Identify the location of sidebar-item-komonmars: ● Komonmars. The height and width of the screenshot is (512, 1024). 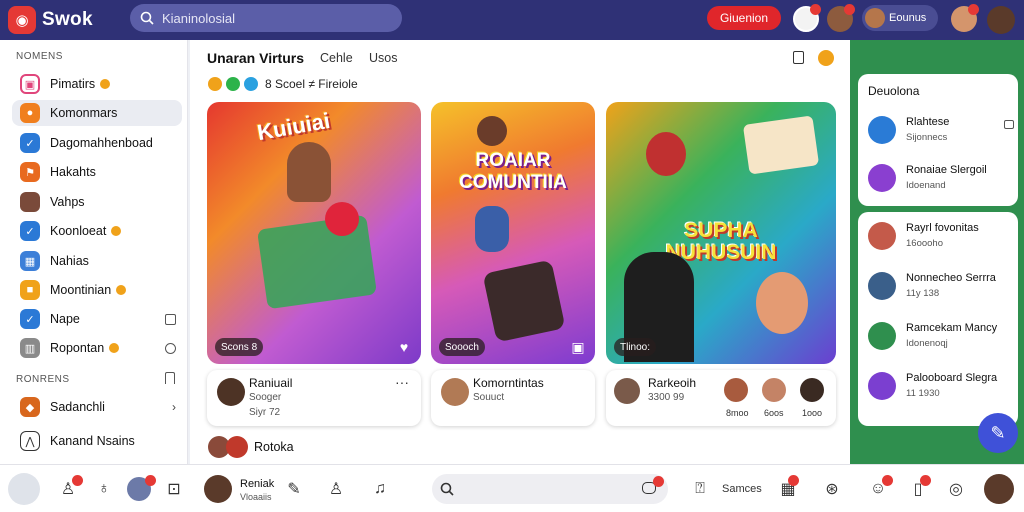
(97, 113).